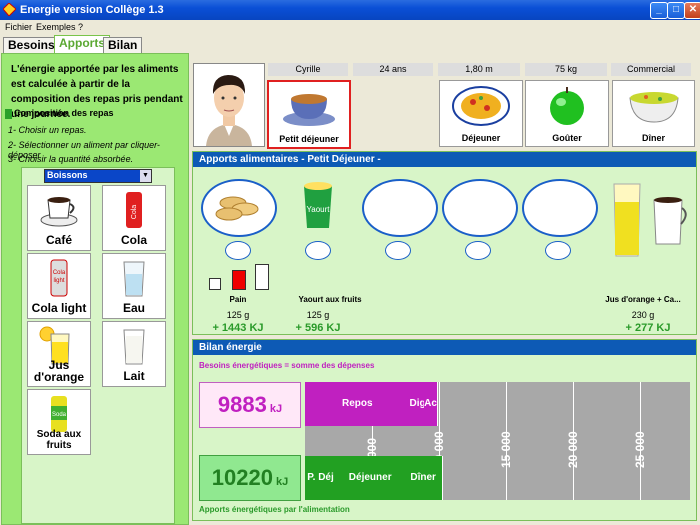  What do you see at coordinates (59, 371) in the screenshot?
I see `food-label: Jus d'orange` at bounding box center [59, 371].